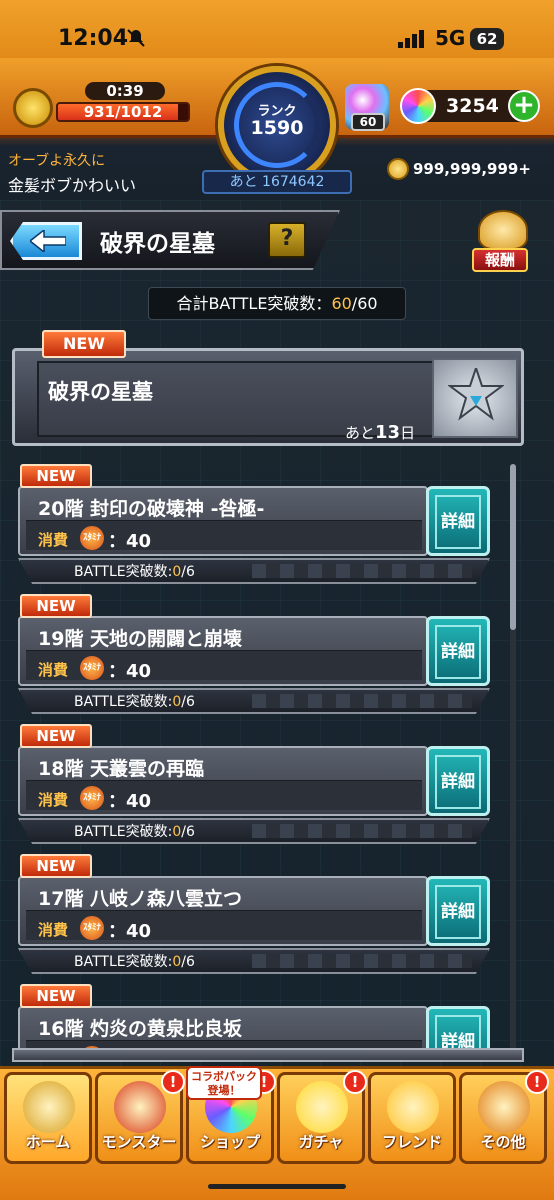 The width and height of the screenshot is (554, 1200). I want to click on bell-muted-icon, so click(136, 38).